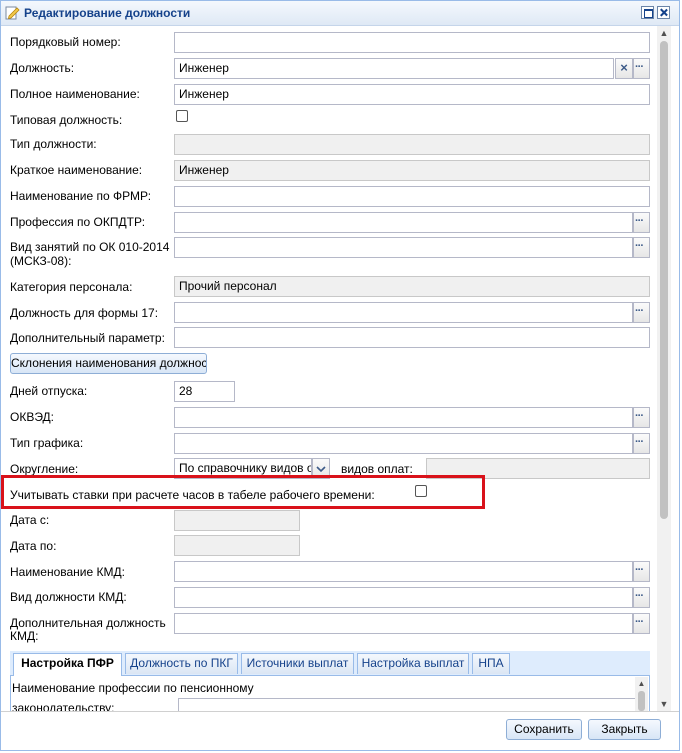  I want to click on okpdtr-input, so click(403, 222).